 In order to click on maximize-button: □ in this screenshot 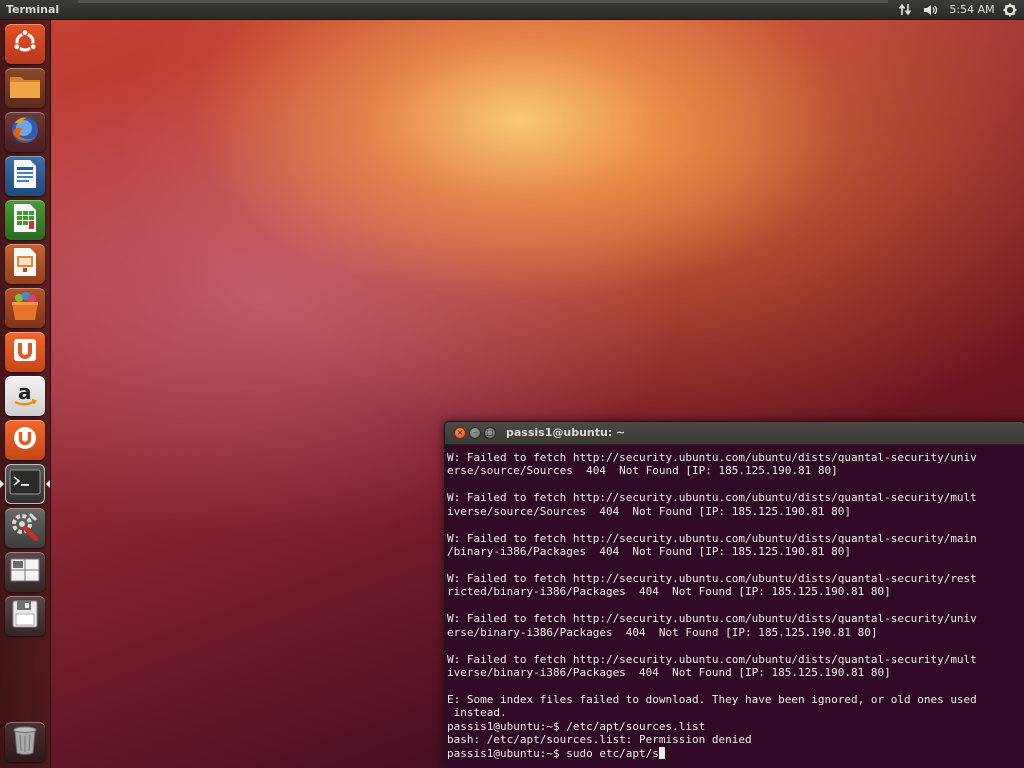, I will do `click(490, 433)`.